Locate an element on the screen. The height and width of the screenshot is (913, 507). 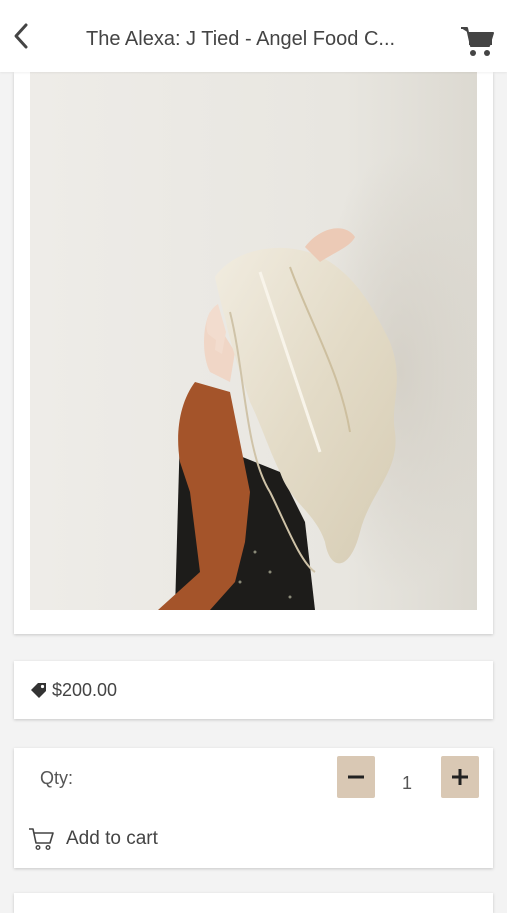
back-button is located at coordinates (21, 36).